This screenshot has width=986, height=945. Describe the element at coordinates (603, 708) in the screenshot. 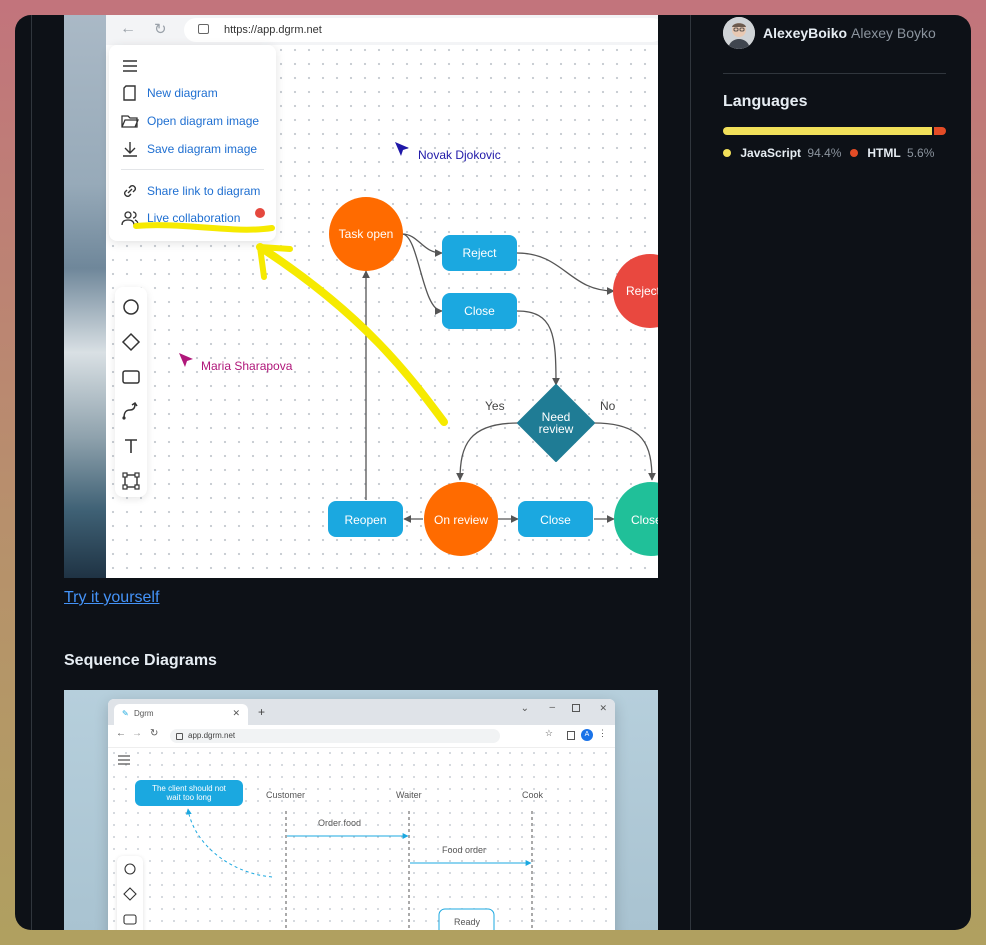

I see `close-window-icon: ✕` at that location.